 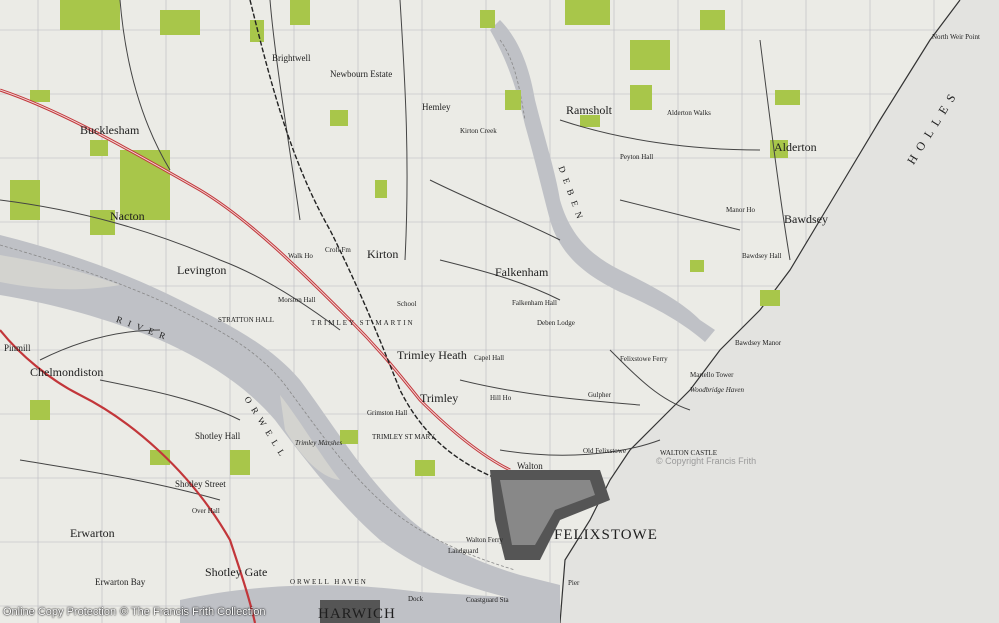 What do you see at coordinates (218, 436) in the screenshot?
I see `label-shotley-hall: Shotley Hall` at bounding box center [218, 436].